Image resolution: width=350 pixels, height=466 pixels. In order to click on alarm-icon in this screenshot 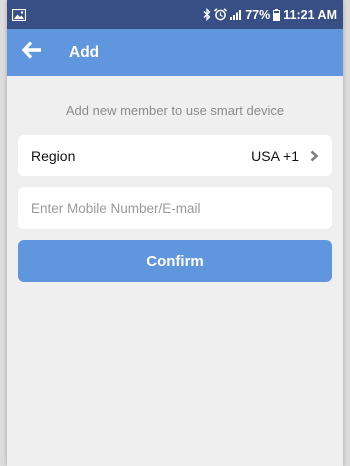, I will do `click(221, 14)`.